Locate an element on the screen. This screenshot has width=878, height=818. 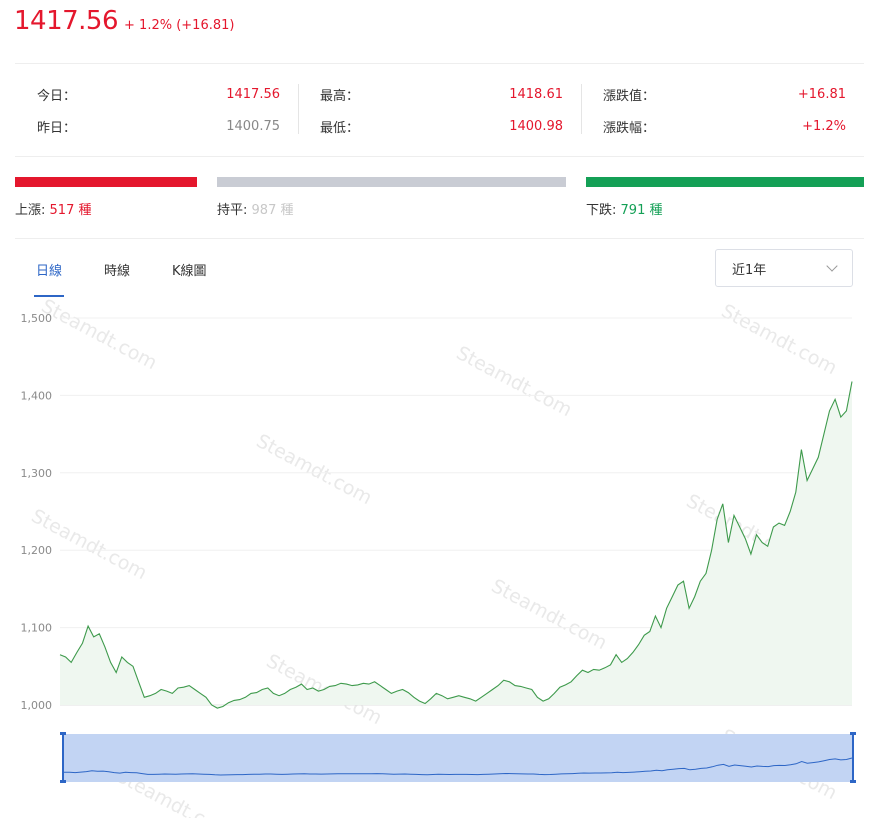
breadth-bar-down is located at coordinates (725, 182).